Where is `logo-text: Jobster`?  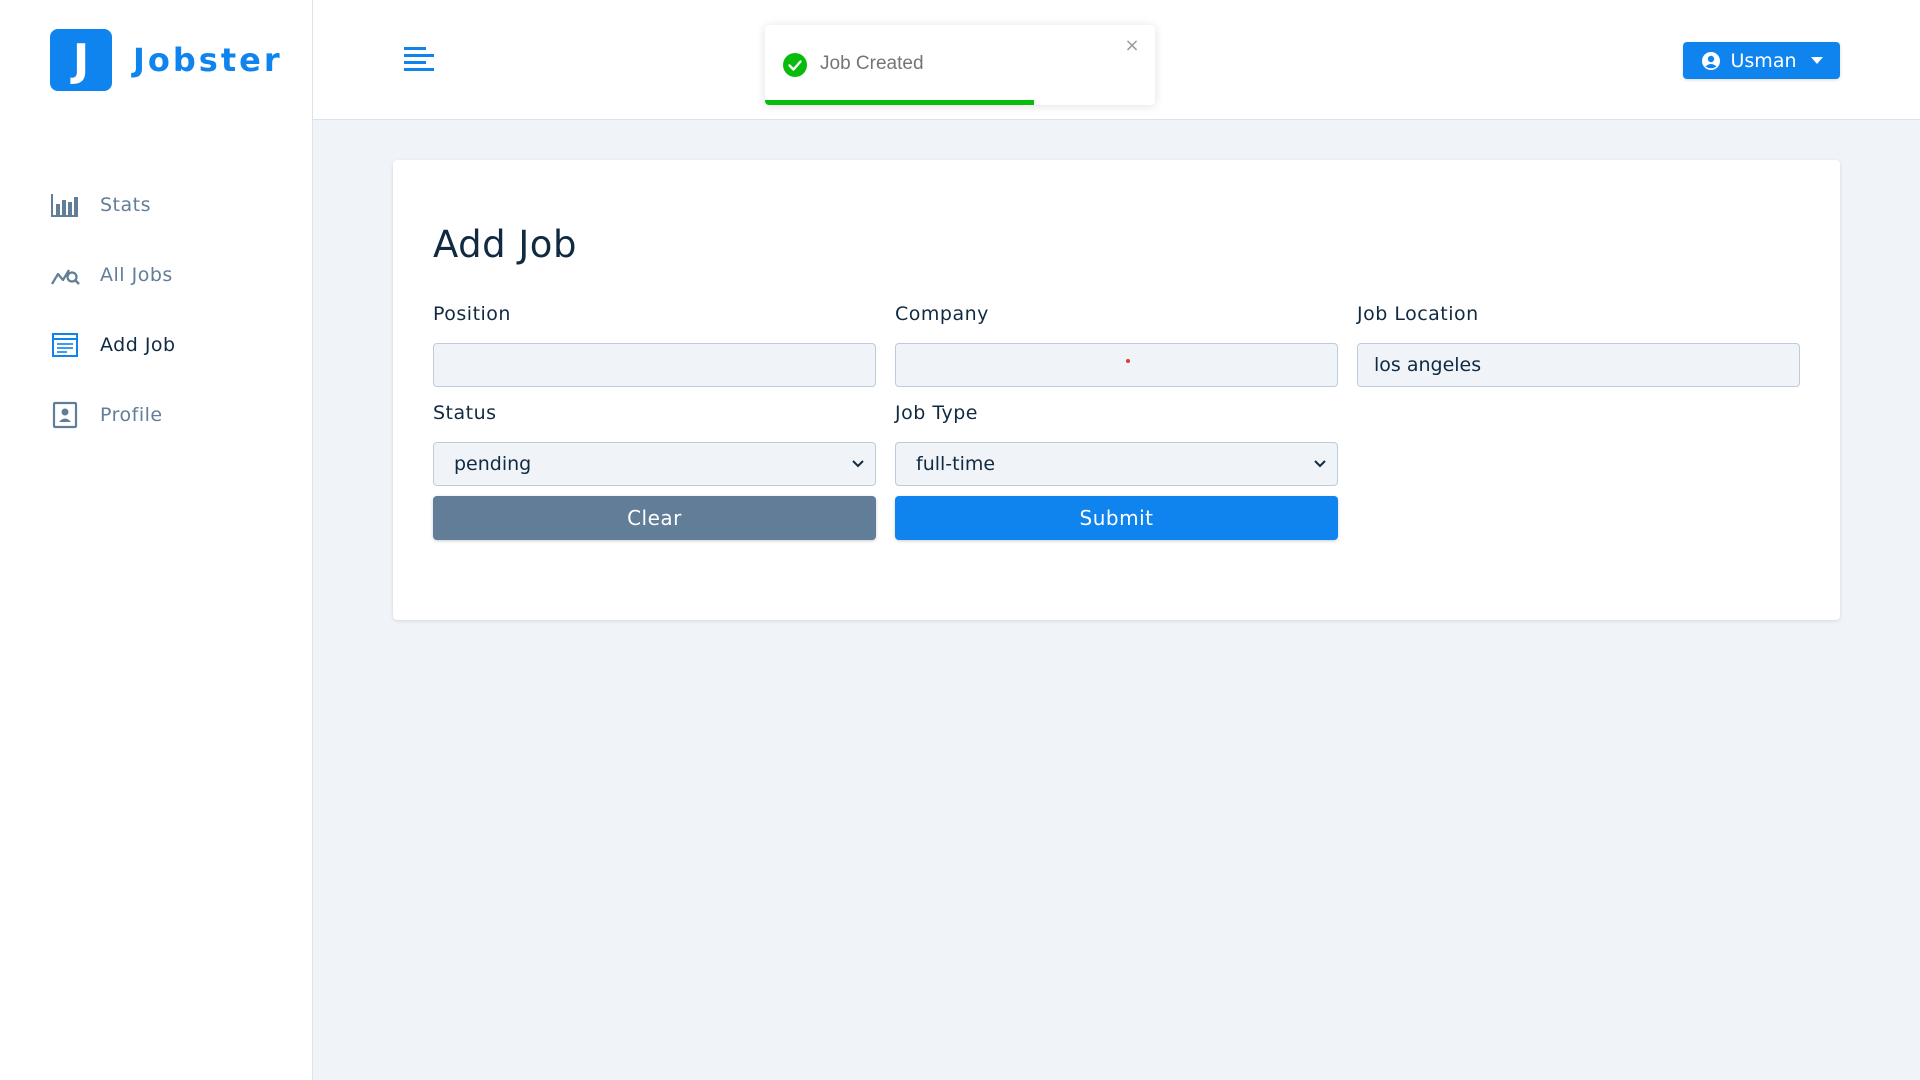 logo-text: Jobster is located at coordinates (208, 60).